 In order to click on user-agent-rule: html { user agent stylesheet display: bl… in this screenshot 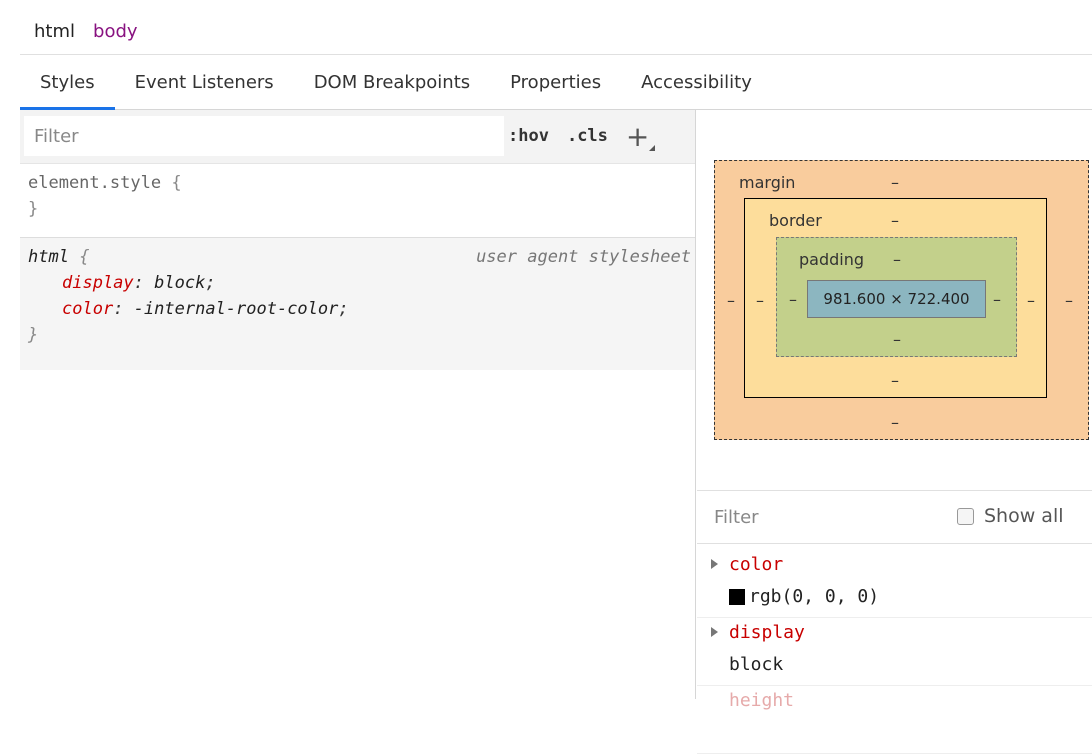, I will do `click(357, 304)`.